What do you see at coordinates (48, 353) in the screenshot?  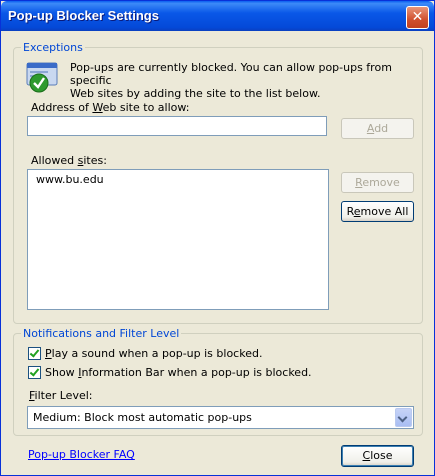 I see `play-sound-accel: P` at bounding box center [48, 353].